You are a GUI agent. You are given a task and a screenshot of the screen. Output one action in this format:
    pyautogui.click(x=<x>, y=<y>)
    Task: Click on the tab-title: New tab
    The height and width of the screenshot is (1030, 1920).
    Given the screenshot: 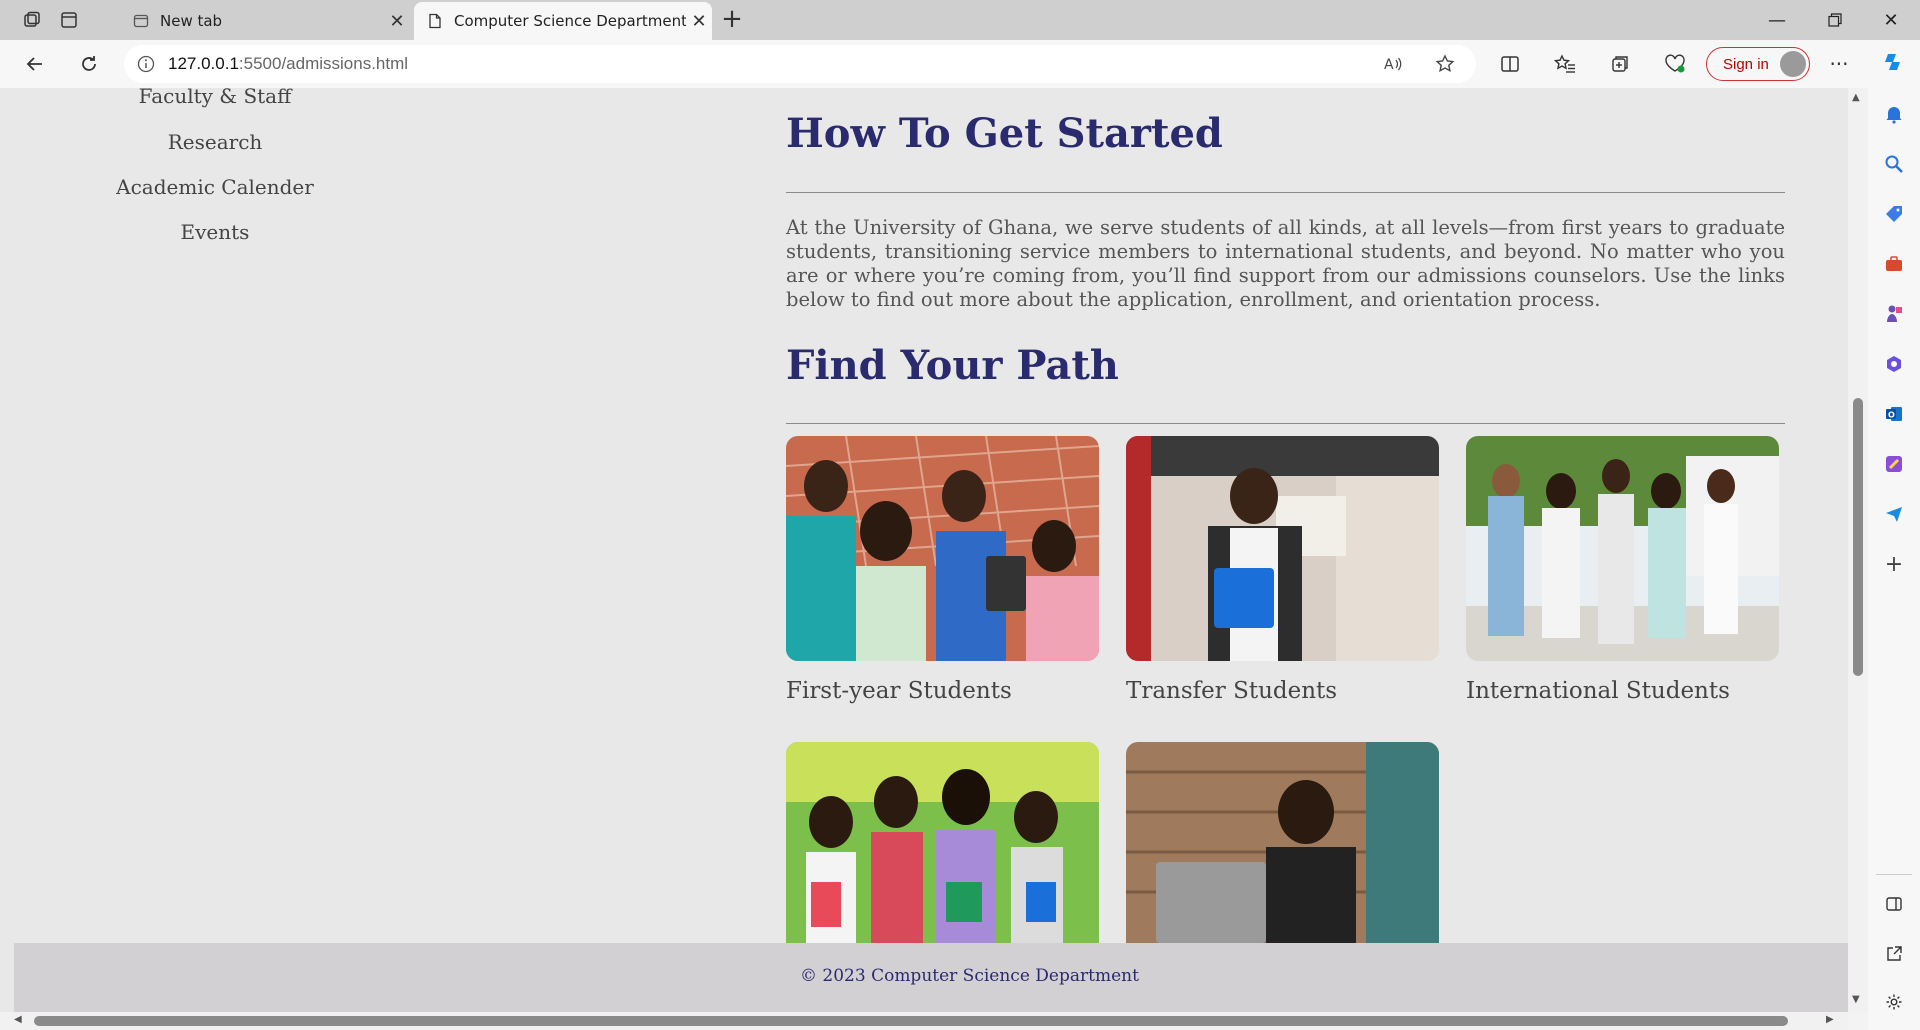 What is the action you would take?
    pyautogui.click(x=191, y=21)
    